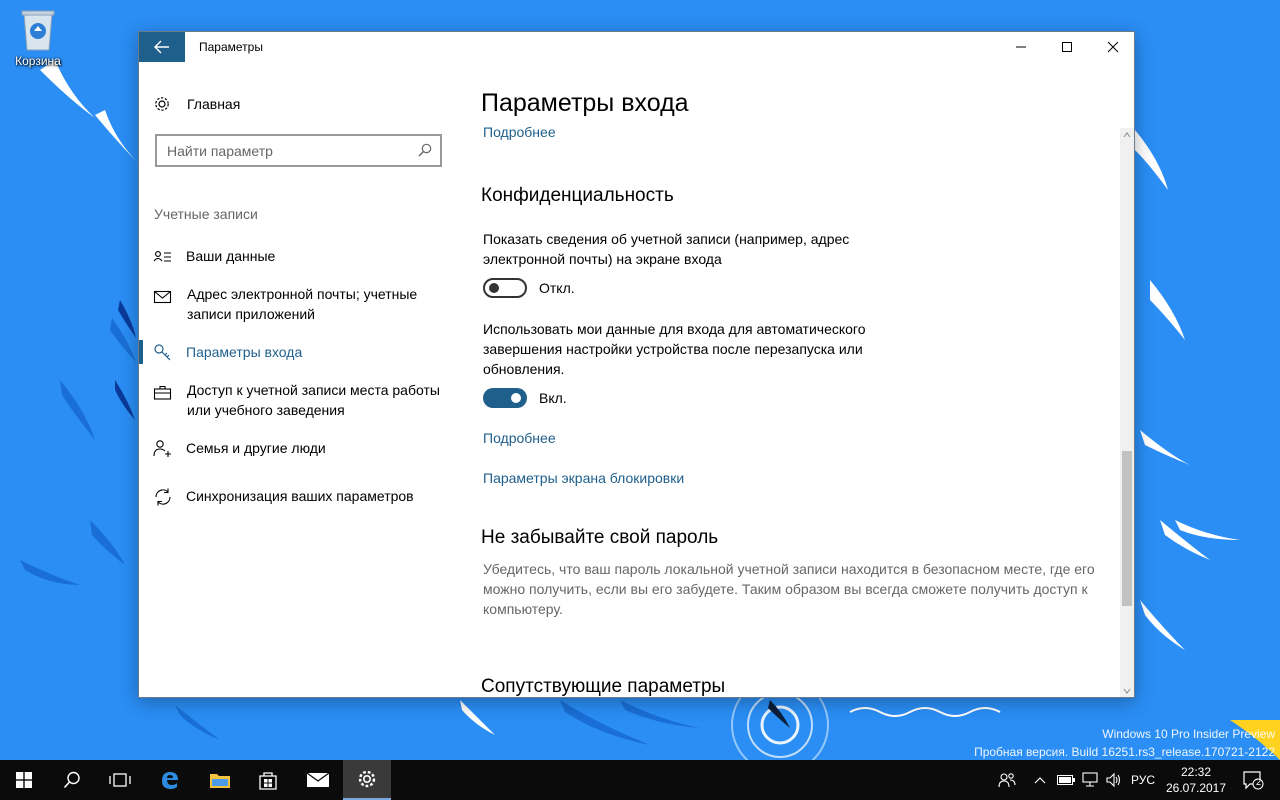  What do you see at coordinates (603, 686) in the screenshot?
I see `related-settings-header: Сопутствующие параметры` at bounding box center [603, 686].